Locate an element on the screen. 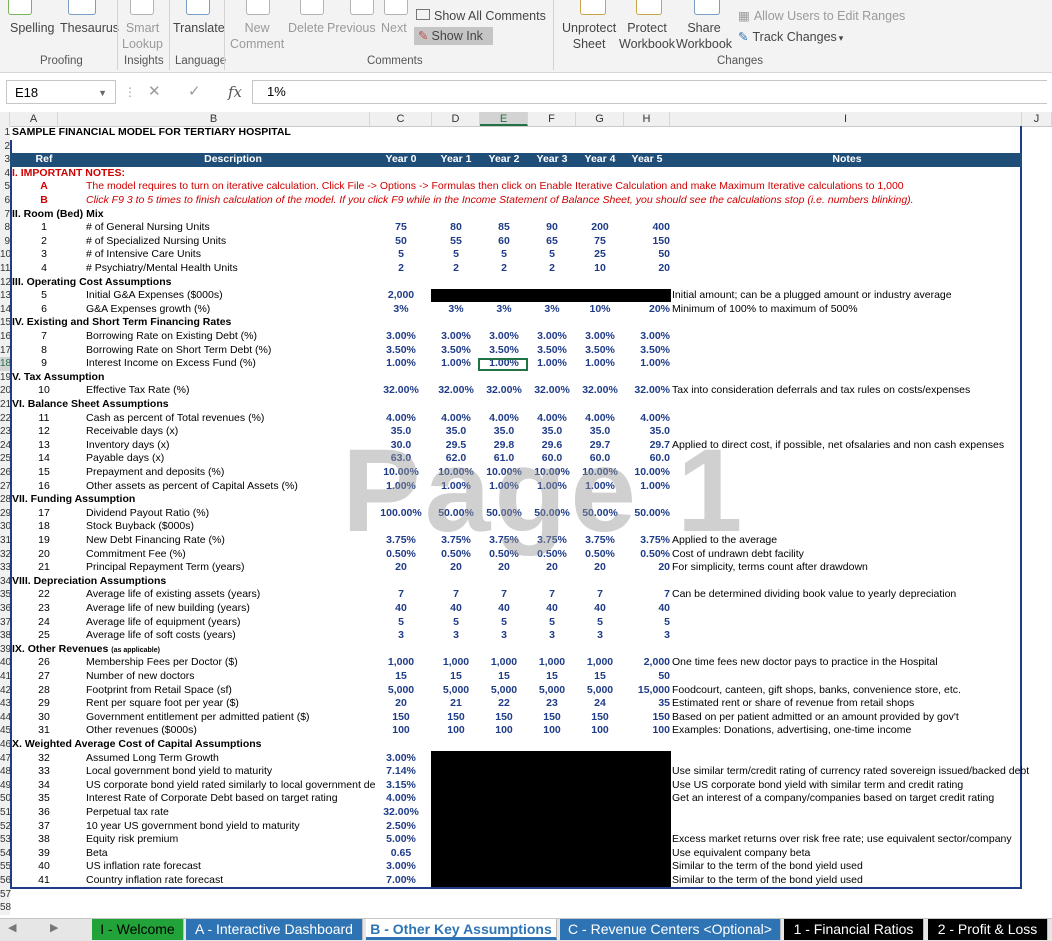  cell-g40: 1,000 is located at coordinates (600, 663).